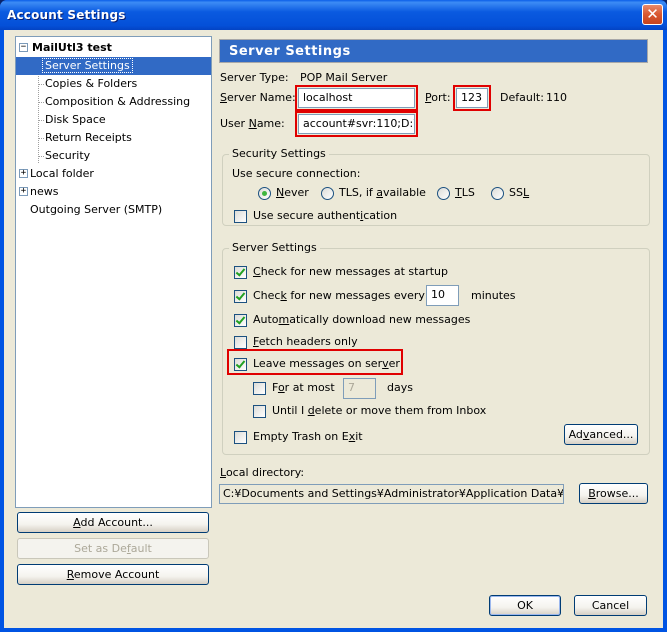  What do you see at coordinates (117, 102) in the screenshot?
I see `tree-item-composition: Composition & Addressing` at bounding box center [117, 102].